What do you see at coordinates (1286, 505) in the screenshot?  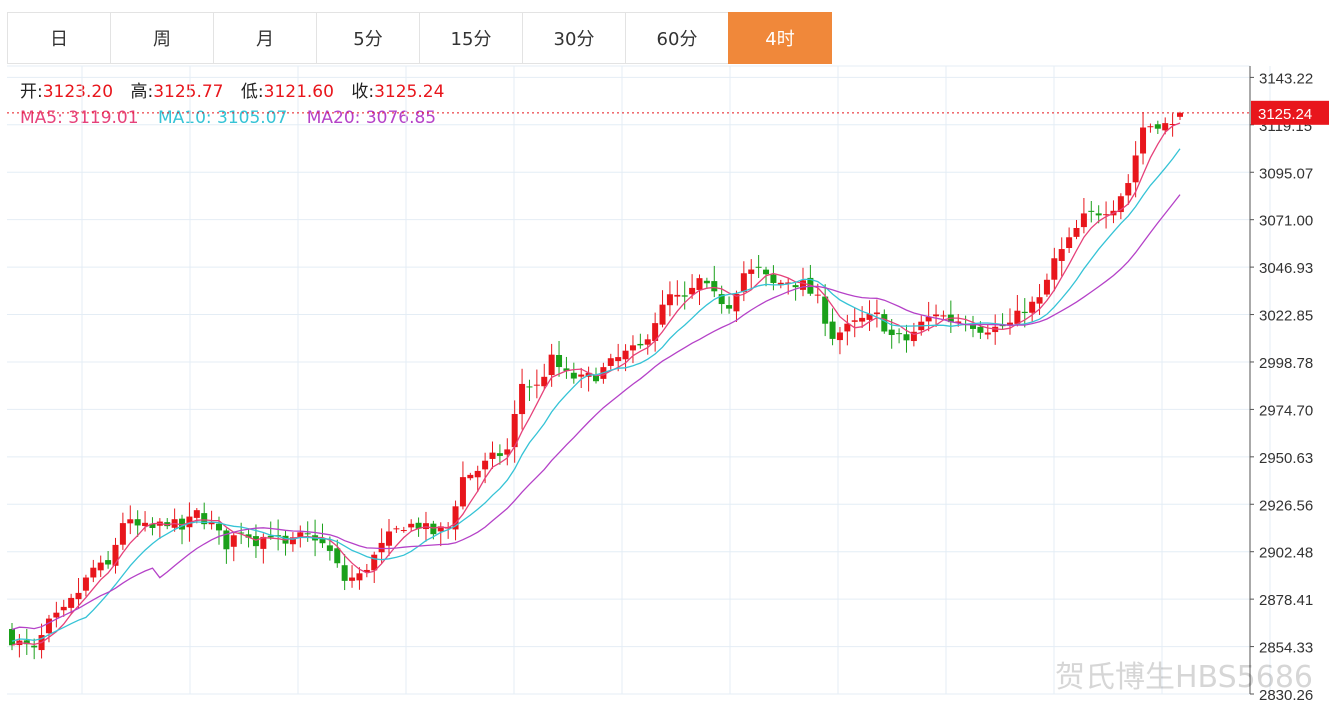 I see `y-tick-label: 2926.56` at bounding box center [1286, 505].